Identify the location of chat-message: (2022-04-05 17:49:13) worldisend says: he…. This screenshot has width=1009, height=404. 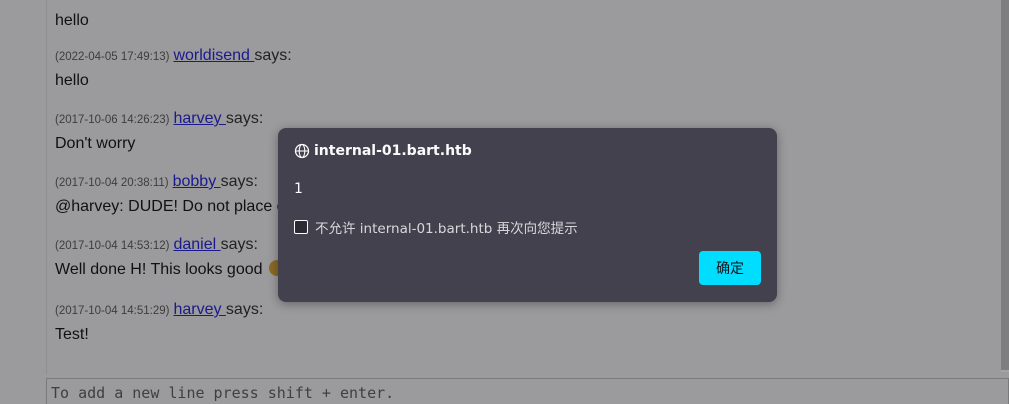
(173, 69).